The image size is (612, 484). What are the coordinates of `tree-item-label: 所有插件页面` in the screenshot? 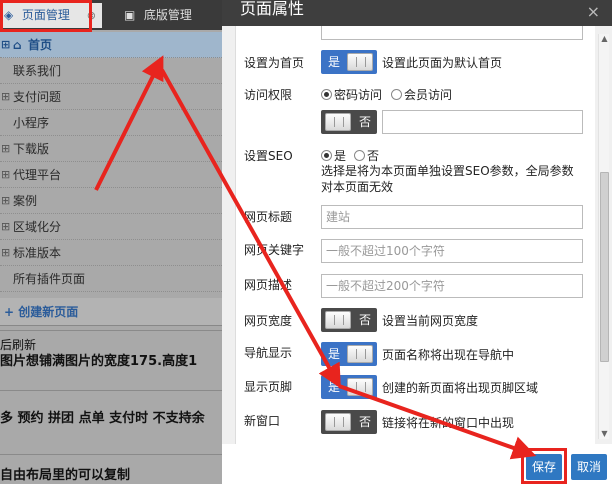 It's located at (49, 279).